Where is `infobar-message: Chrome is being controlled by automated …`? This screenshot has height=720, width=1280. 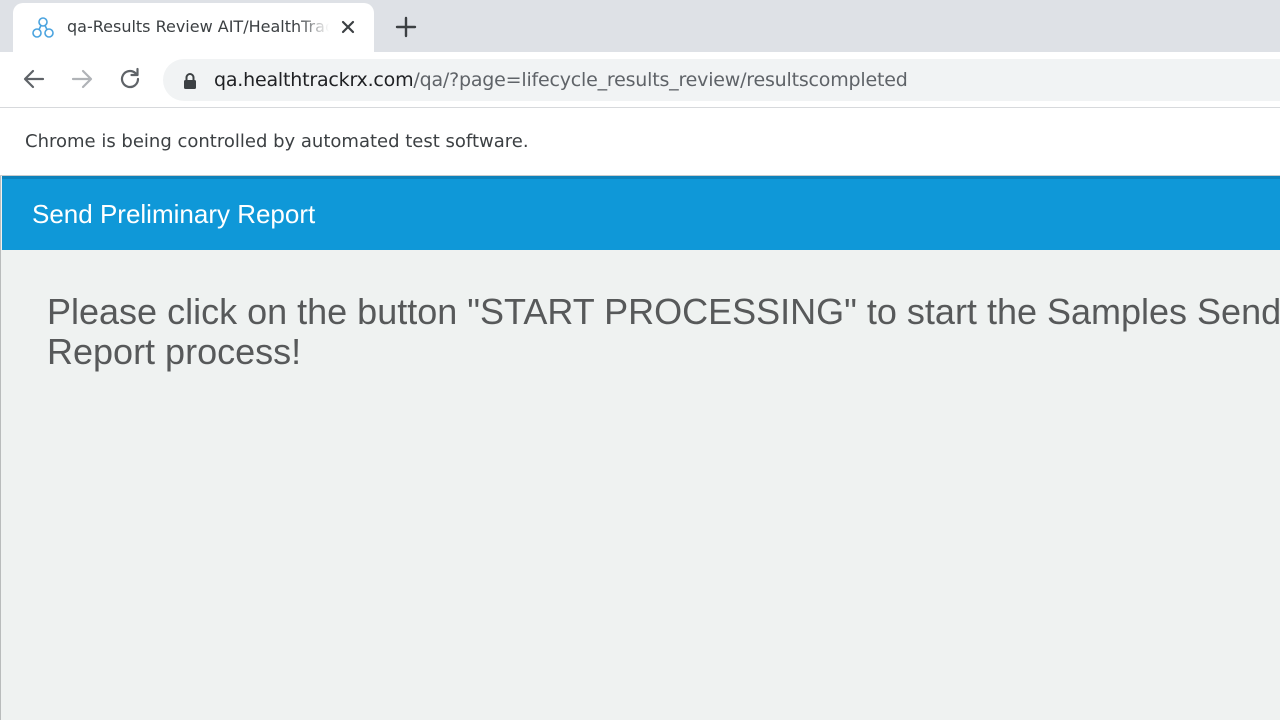
infobar-message: Chrome is being controlled by automated … is located at coordinates (277, 141).